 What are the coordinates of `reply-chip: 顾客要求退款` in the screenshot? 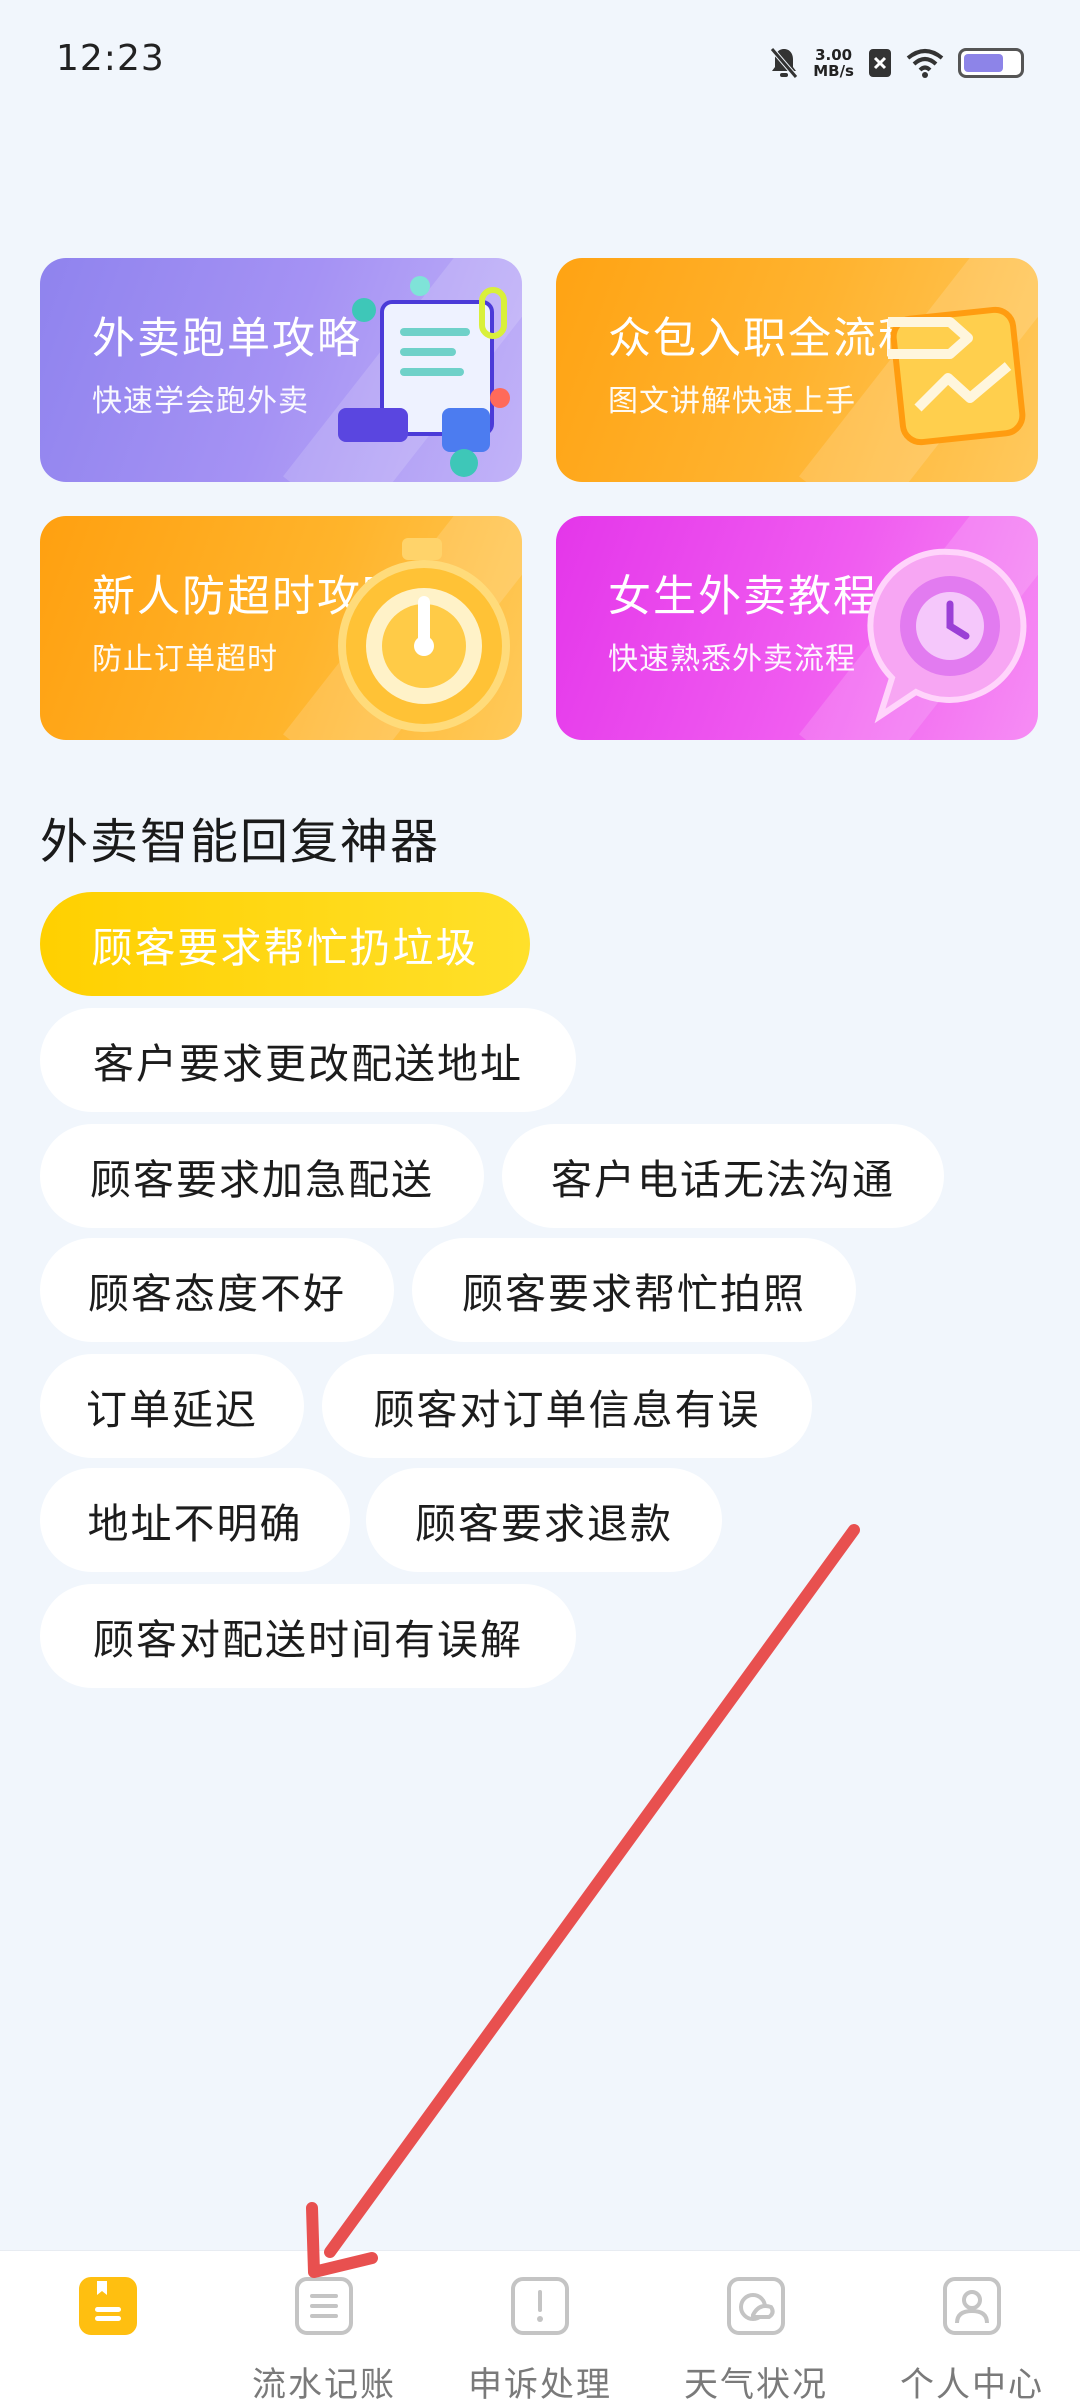 It's located at (544, 1520).